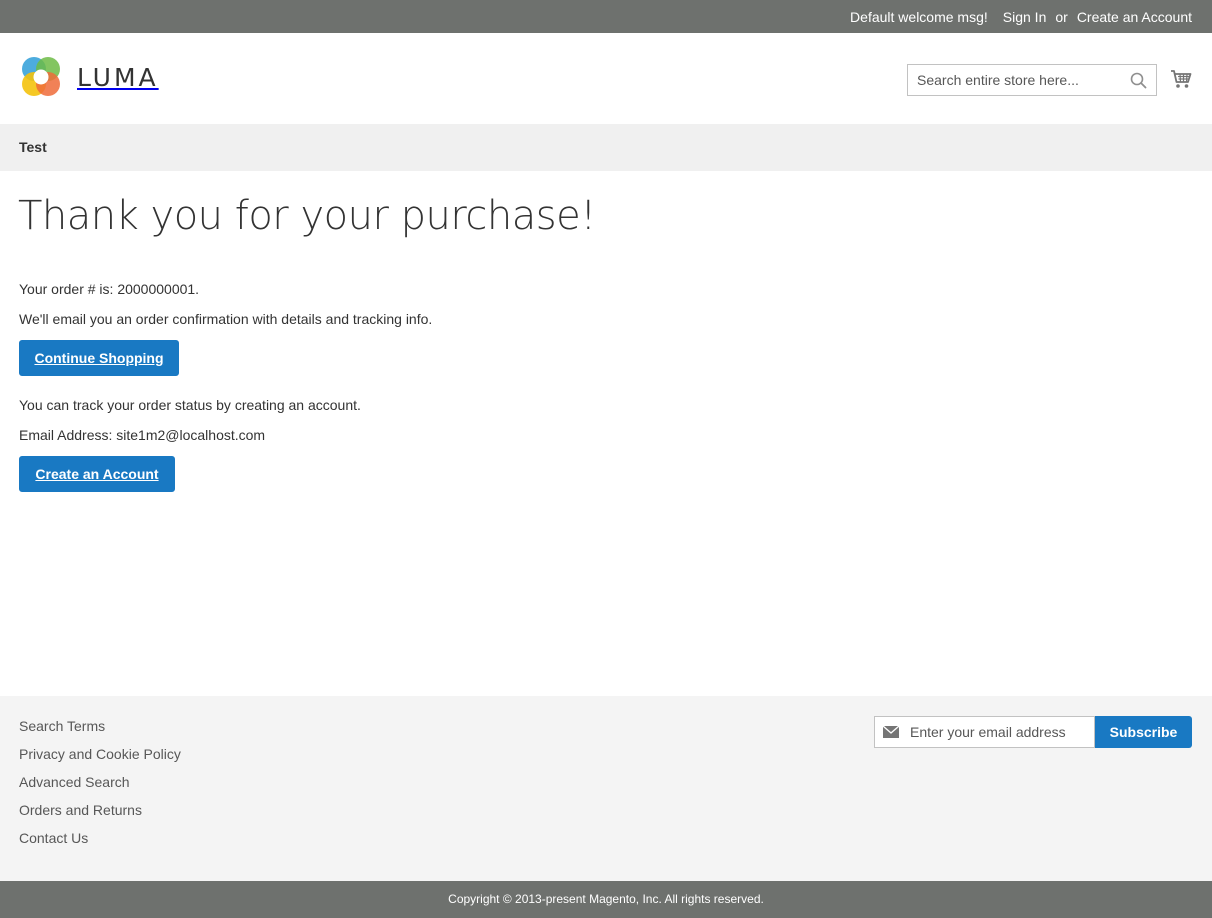  I want to click on footer-link-orders-returns: Orders and Returns, so click(80, 810).